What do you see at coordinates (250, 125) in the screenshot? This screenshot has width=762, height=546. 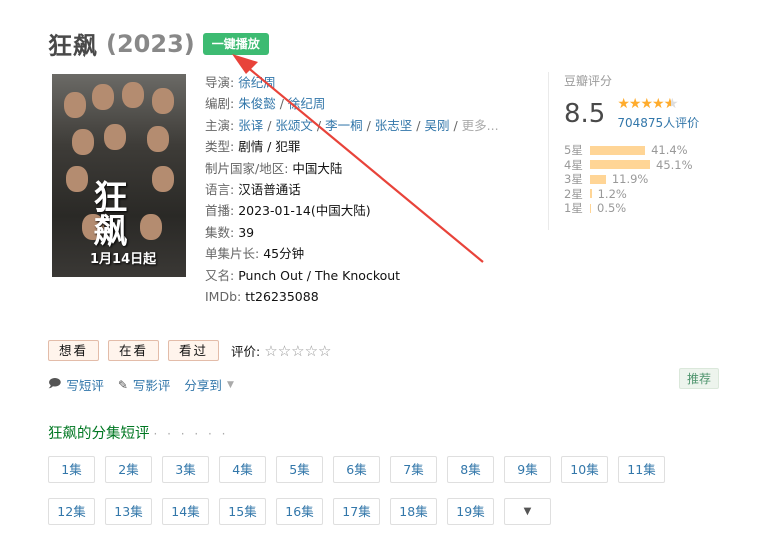 I see `cast-link: 张译` at bounding box center [250, 125].